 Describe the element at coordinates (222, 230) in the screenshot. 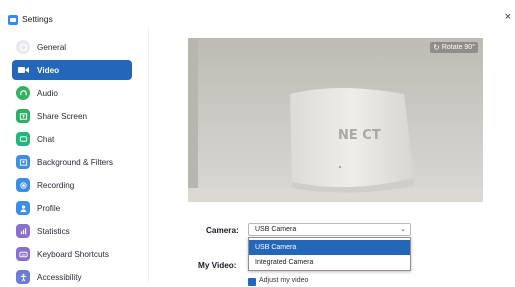

I see `camera-label: Camera:` at that location.